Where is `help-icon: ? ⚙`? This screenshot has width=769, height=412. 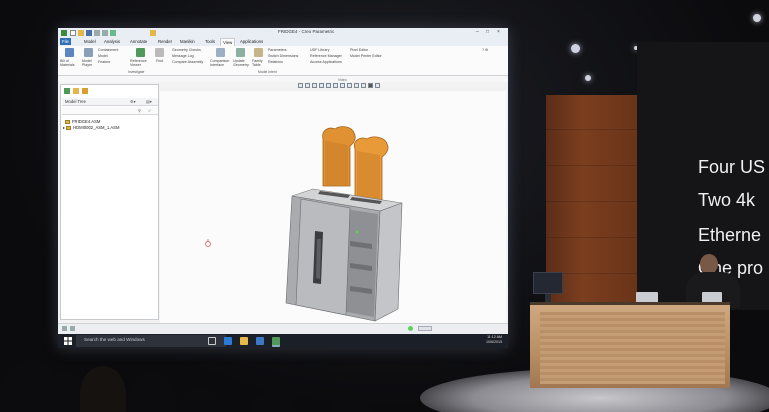 help-icon: ? ⚙ is located at coordinates (485, 50).